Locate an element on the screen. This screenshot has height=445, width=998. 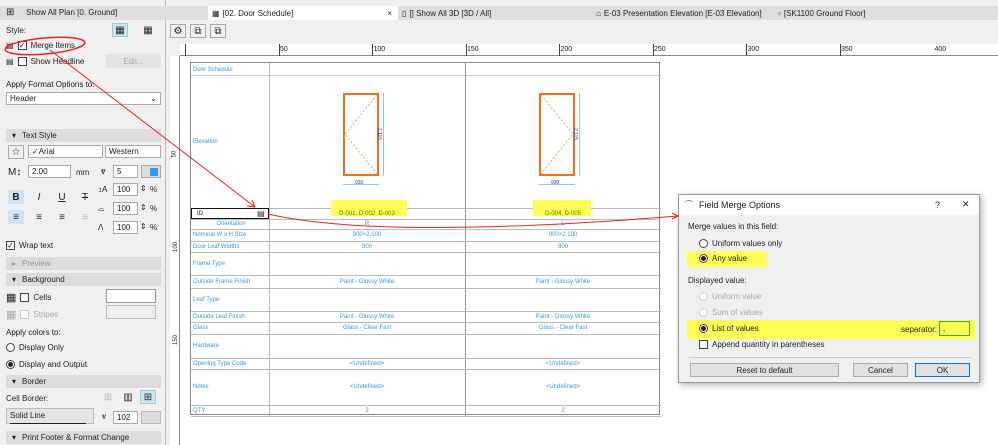
highlight-ellipse is located at coordinates (45, 46).